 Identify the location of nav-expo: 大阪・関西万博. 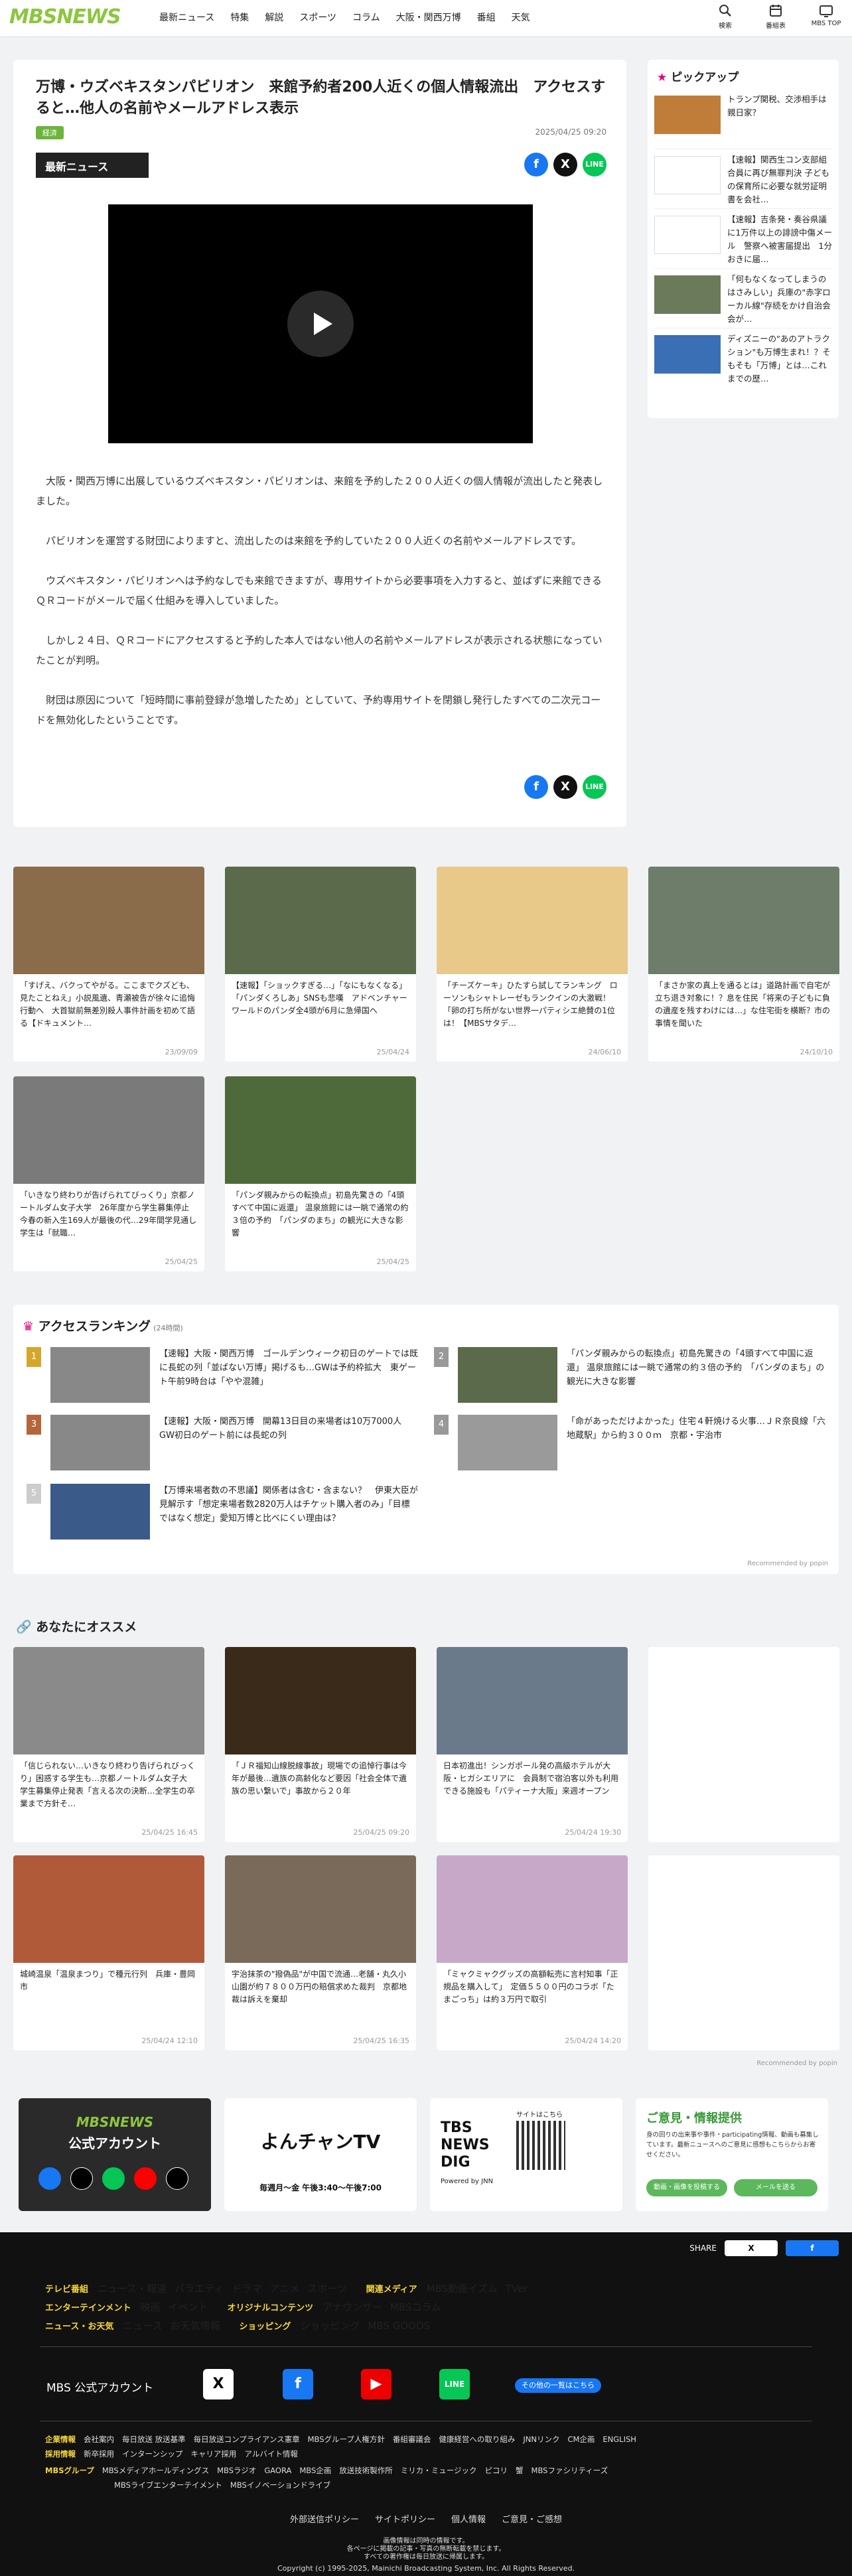
(428, 18).